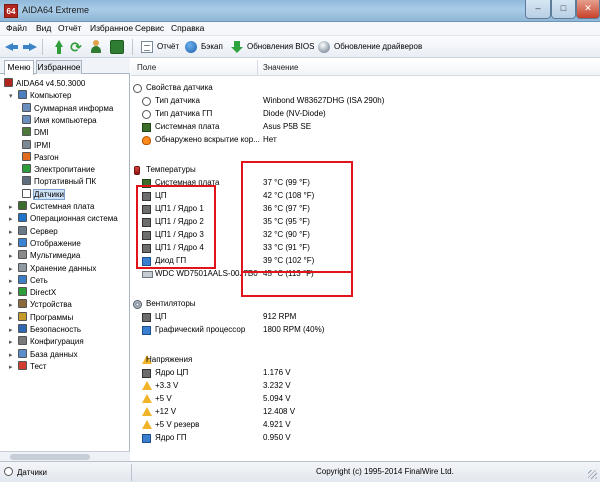 The height and width of the screenshot is (482, 600). I want to click on resize-grip, so click(592, 474).